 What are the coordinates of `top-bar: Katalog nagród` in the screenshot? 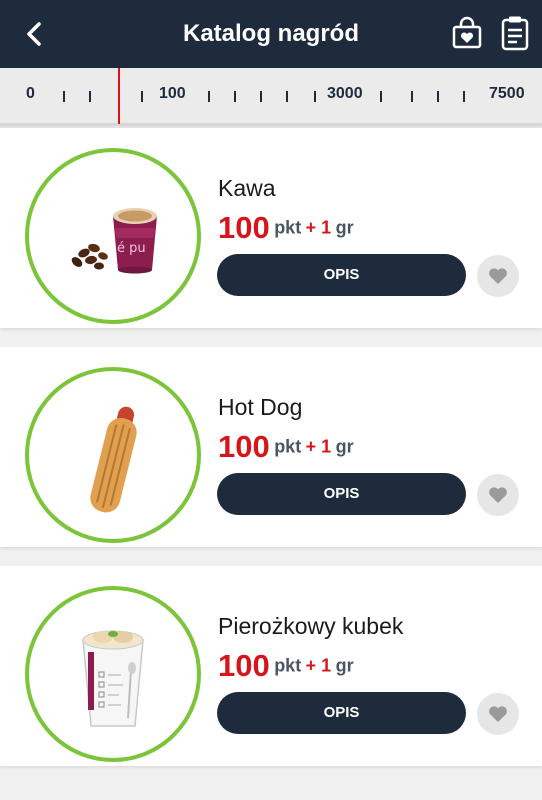 It's located at (271, 34).